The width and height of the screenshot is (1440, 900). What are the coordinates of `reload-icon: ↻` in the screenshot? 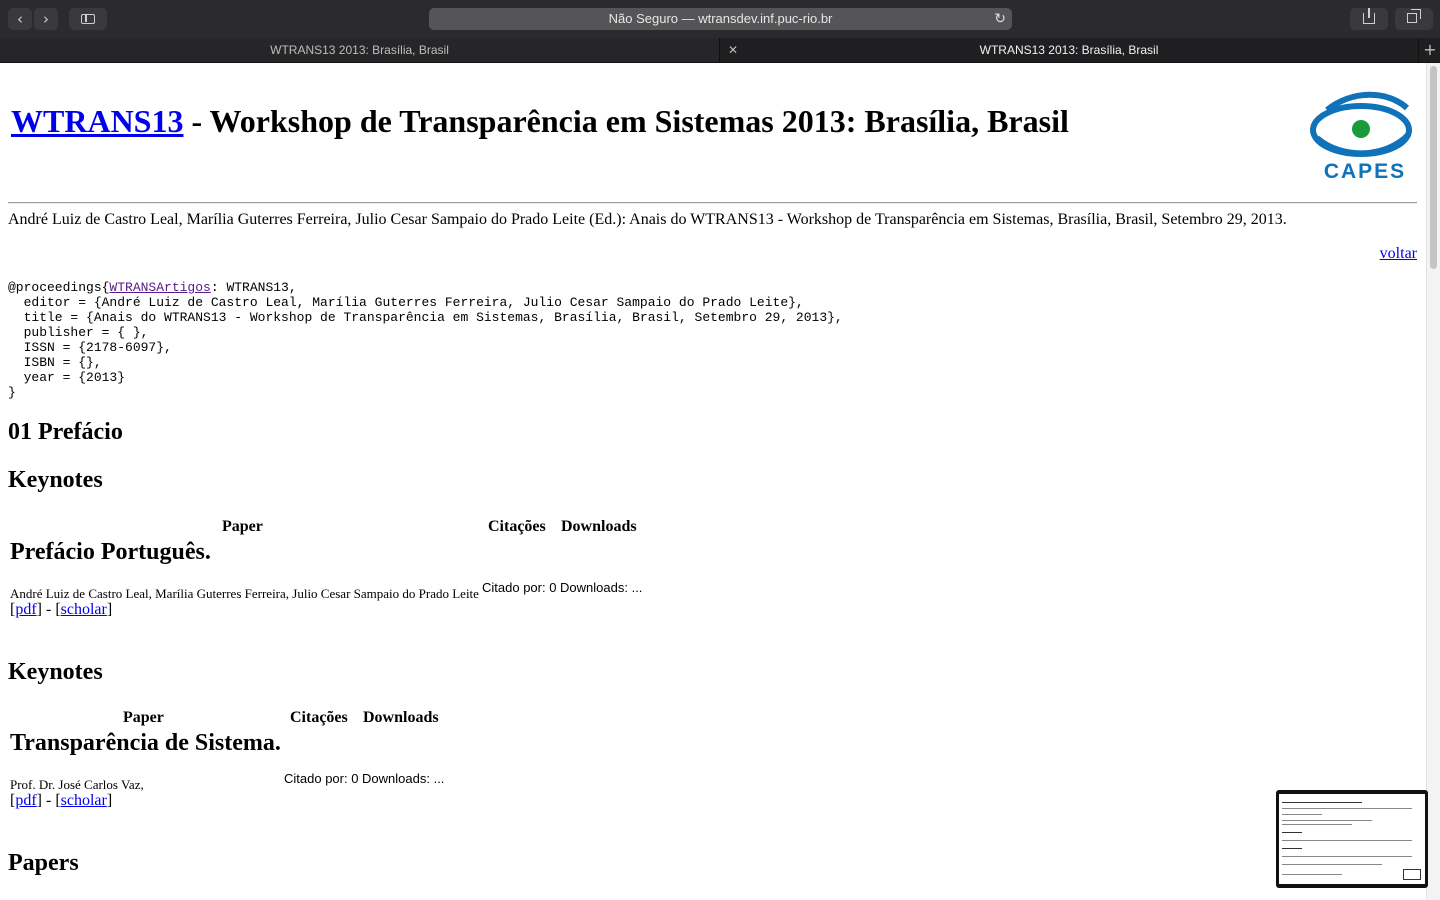 It's located at (1000, 19).